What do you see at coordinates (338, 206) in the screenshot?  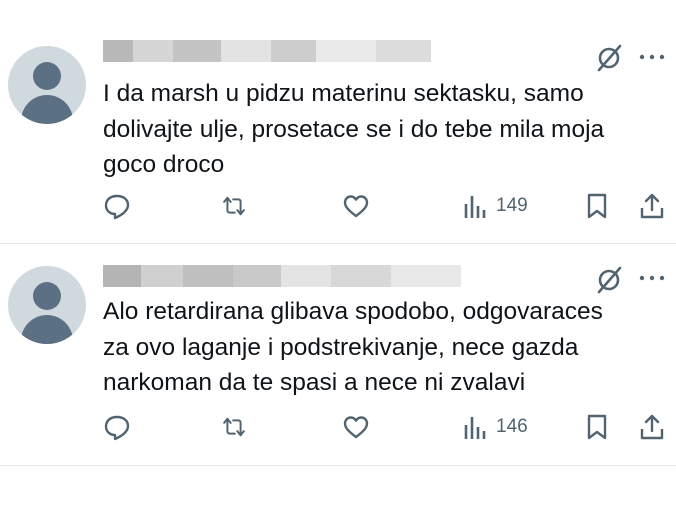 I see `tweet-actions: 149` at bounding box center [338, 206].